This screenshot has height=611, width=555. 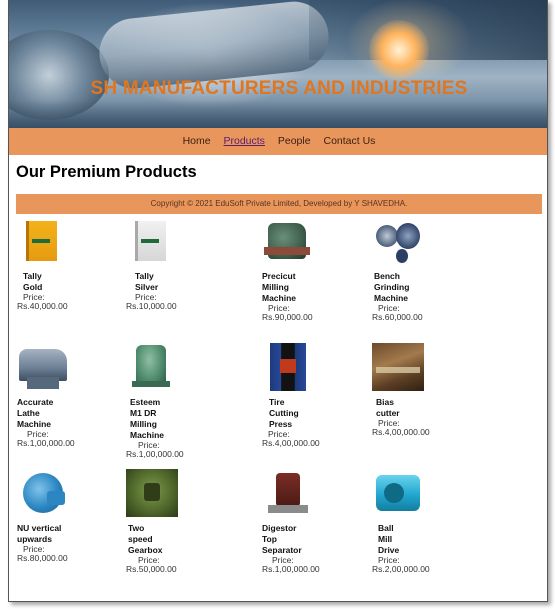 What do you see at coordinates (288, 493) in the screenshot?
I see `separator-icon` at bounding box center [288, 493].